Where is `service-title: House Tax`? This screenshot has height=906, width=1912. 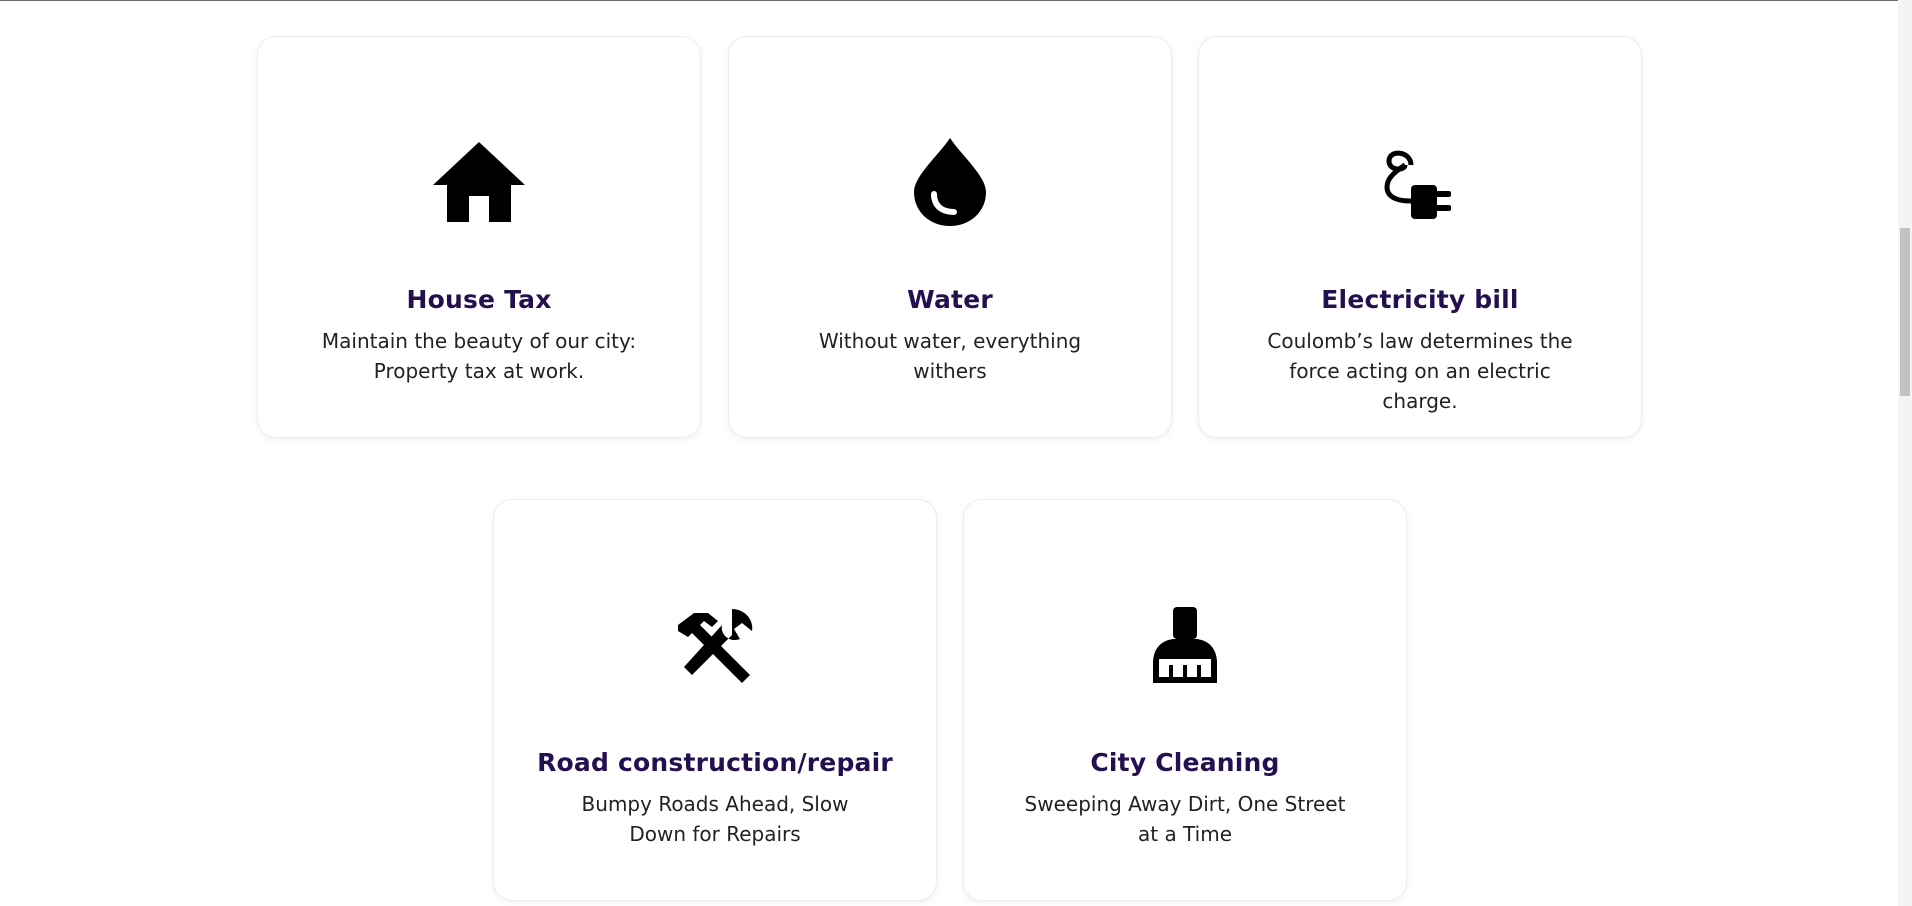 service-title: House Tax is located at coordinates (479, 299).